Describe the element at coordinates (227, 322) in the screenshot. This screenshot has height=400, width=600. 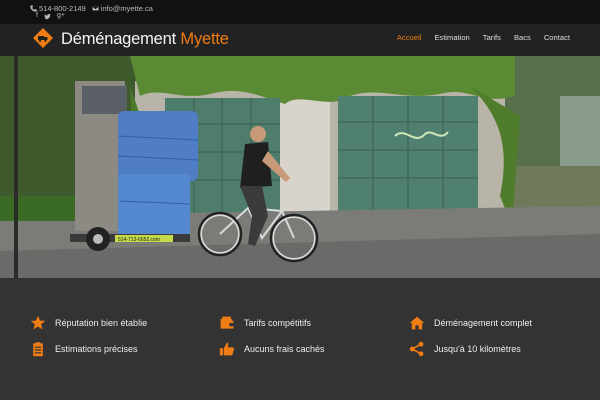
I see `wallet-icon` at that location.